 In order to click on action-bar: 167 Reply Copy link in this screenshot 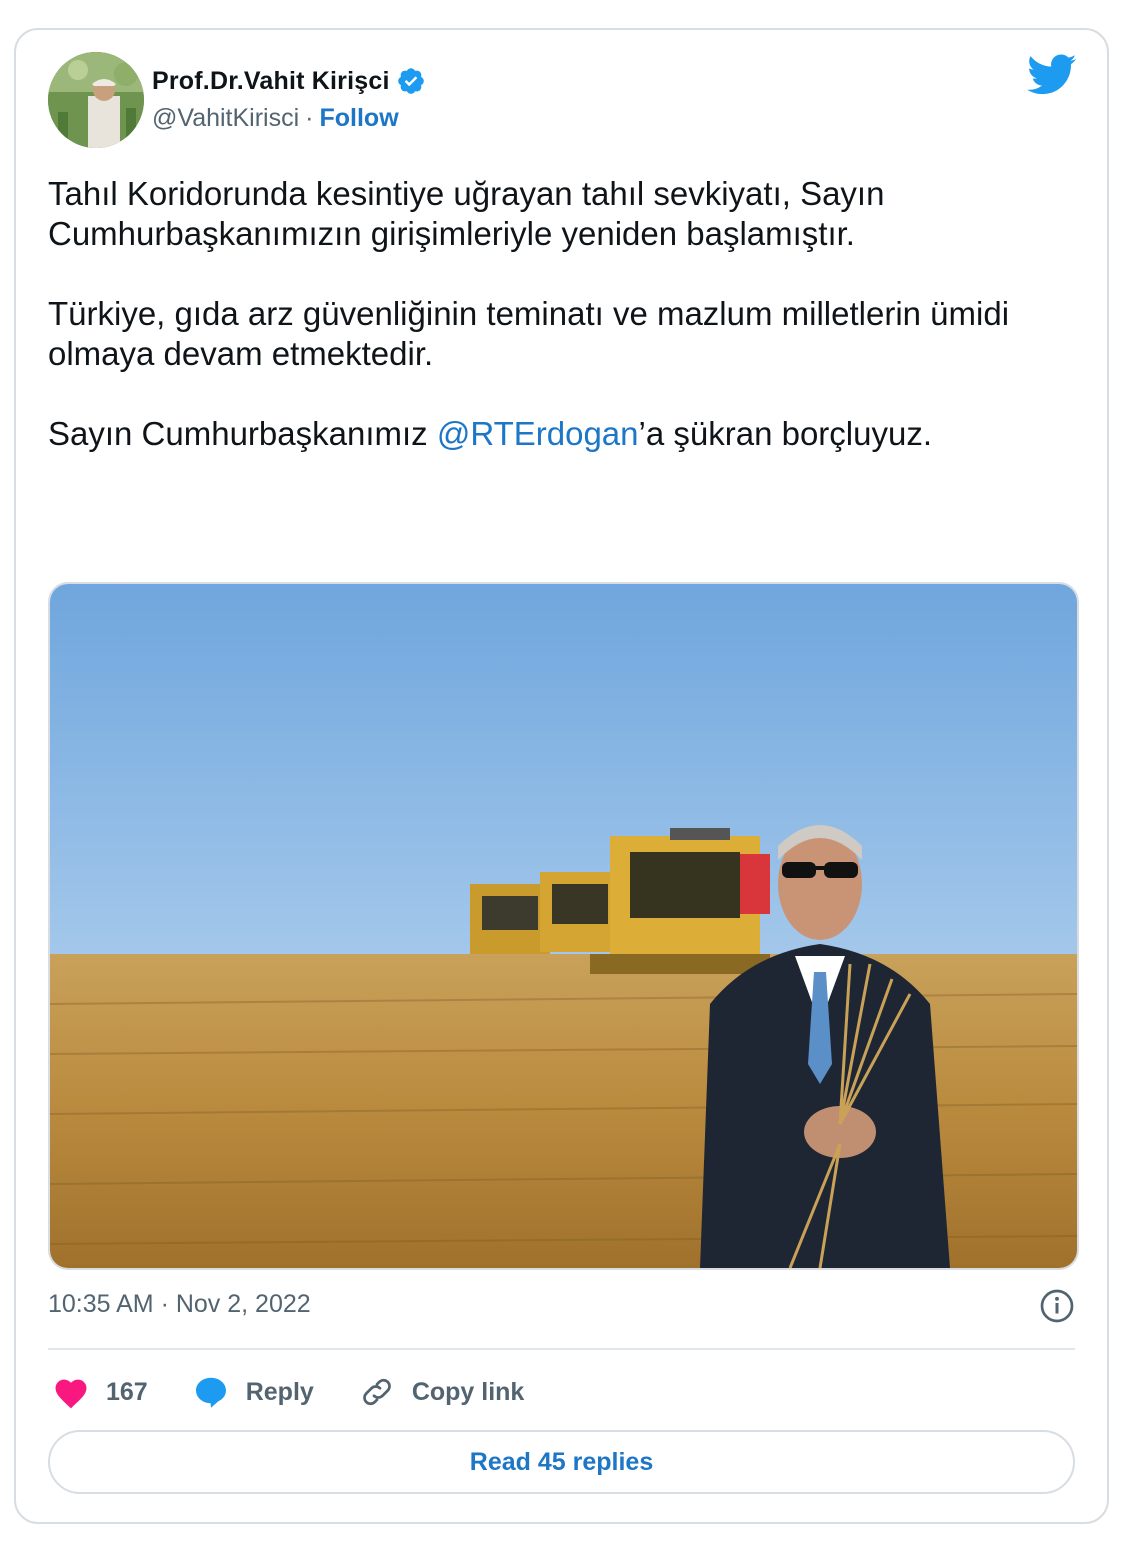, I will do `click(310, 1392)`.